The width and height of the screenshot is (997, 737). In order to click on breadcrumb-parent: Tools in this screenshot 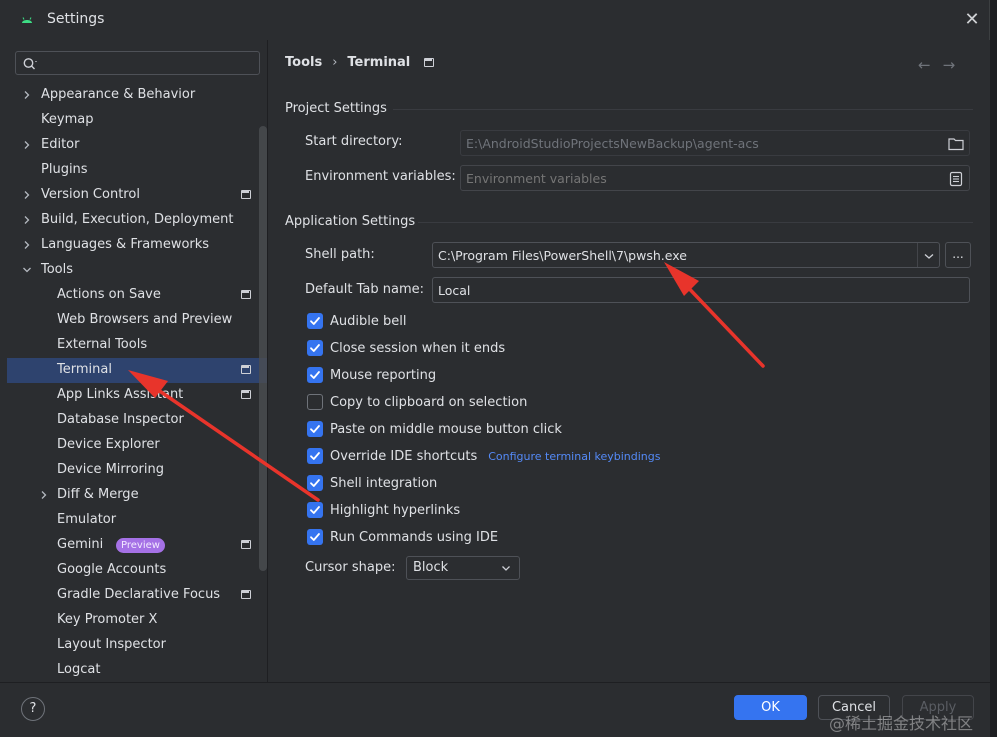, I will do `click(303, 62)`.